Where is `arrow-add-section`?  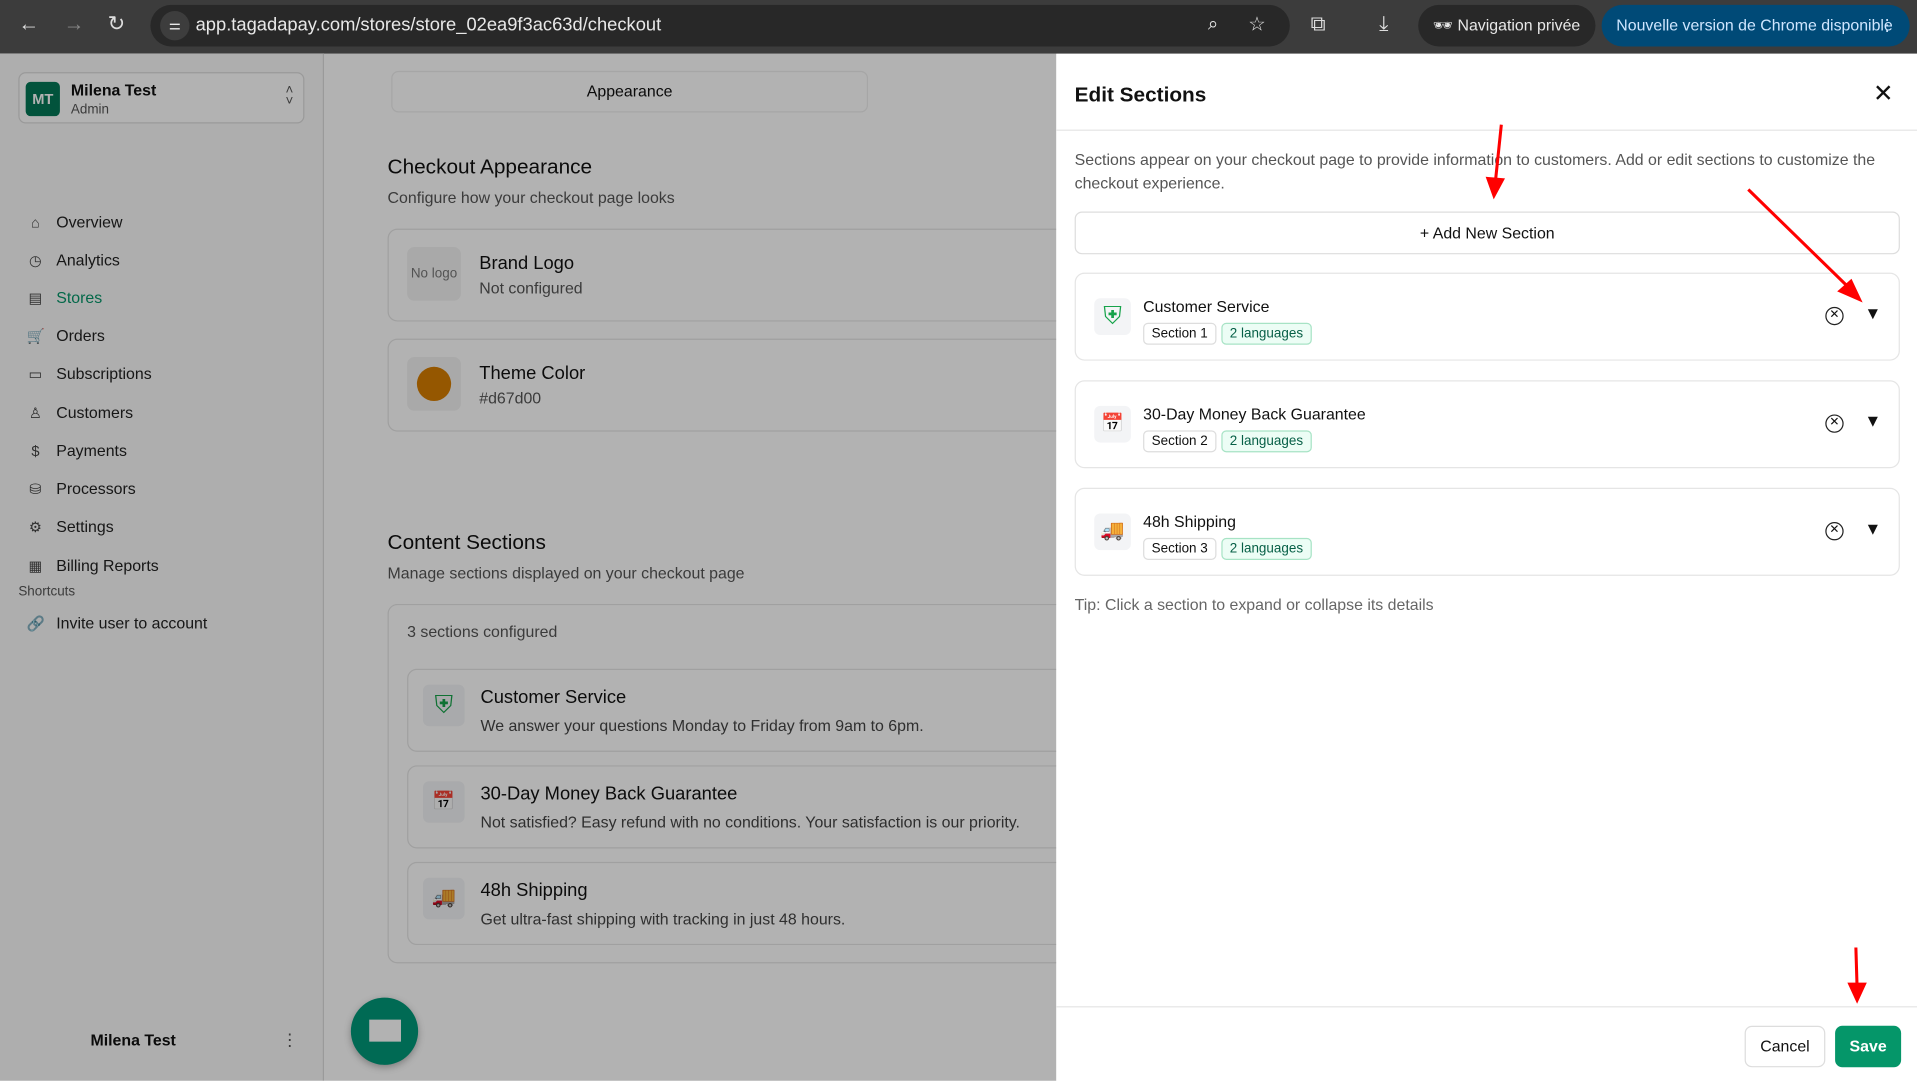
arrow-add-section is located at coordinates (1498, 154).